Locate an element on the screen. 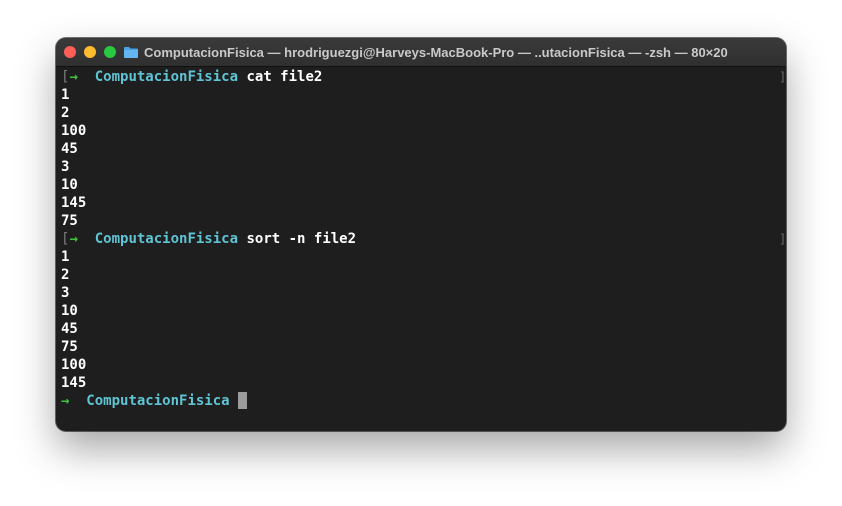 The width and height of the screenshot is (842, 506). prompt-line-active: → ComputacionFisica is located at coordinates (154, 401).